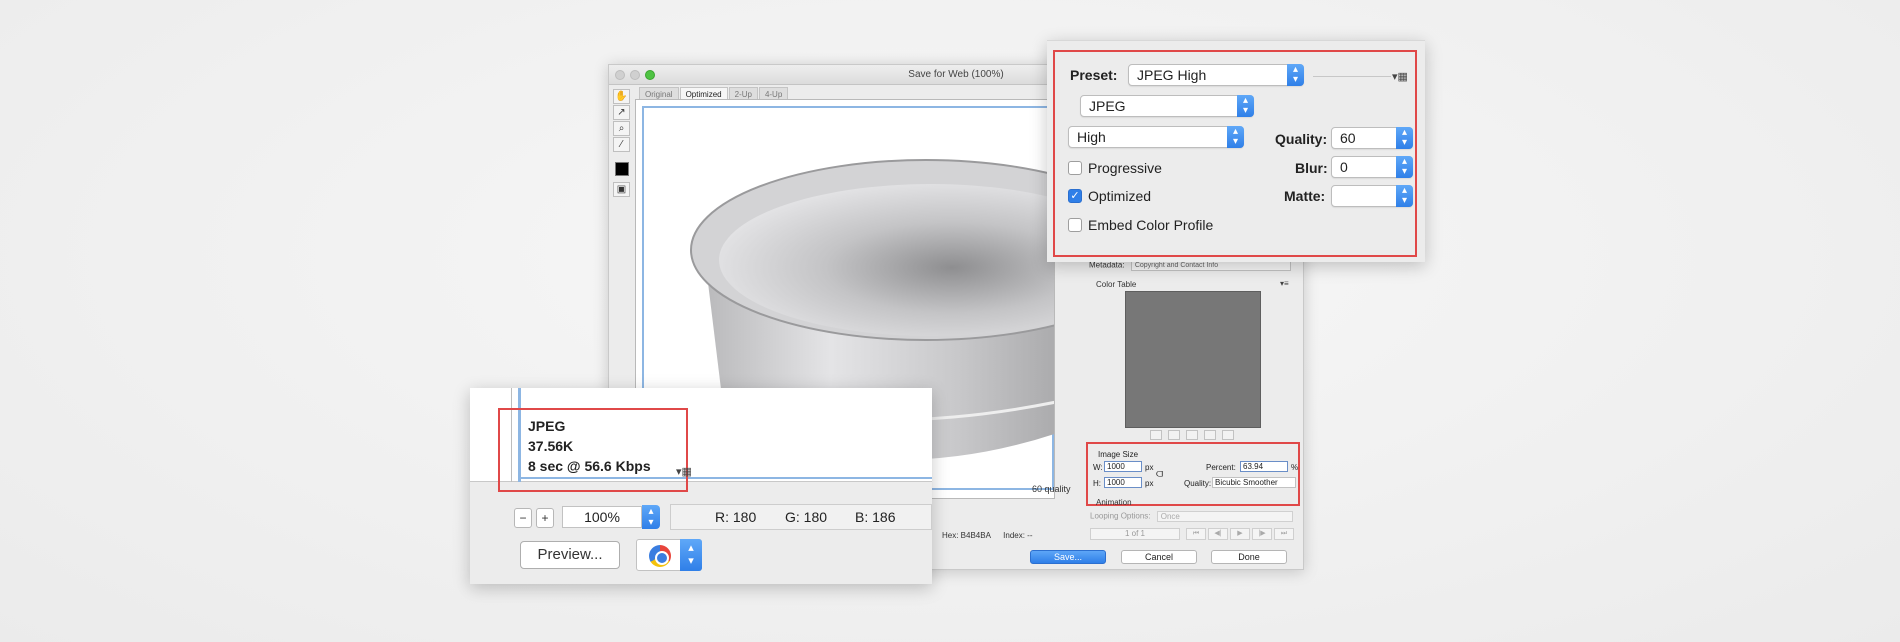 The image size is (1900, 642). What do you see at coordinates (523, 518) in the screenshot?
I see `zoom-out-button: −` at bounding box center [523, 518].